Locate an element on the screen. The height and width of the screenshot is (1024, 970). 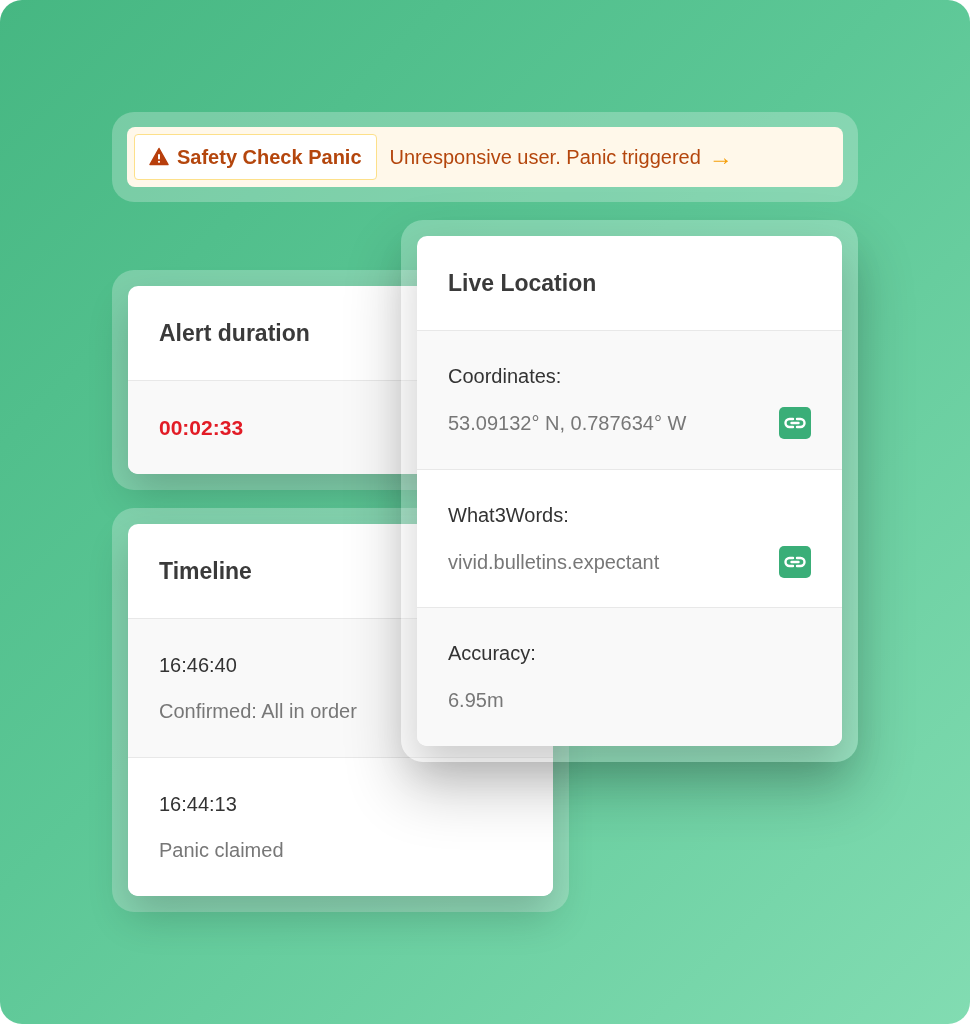
field-label: Coordinates: is located at coordinates (505, 376).